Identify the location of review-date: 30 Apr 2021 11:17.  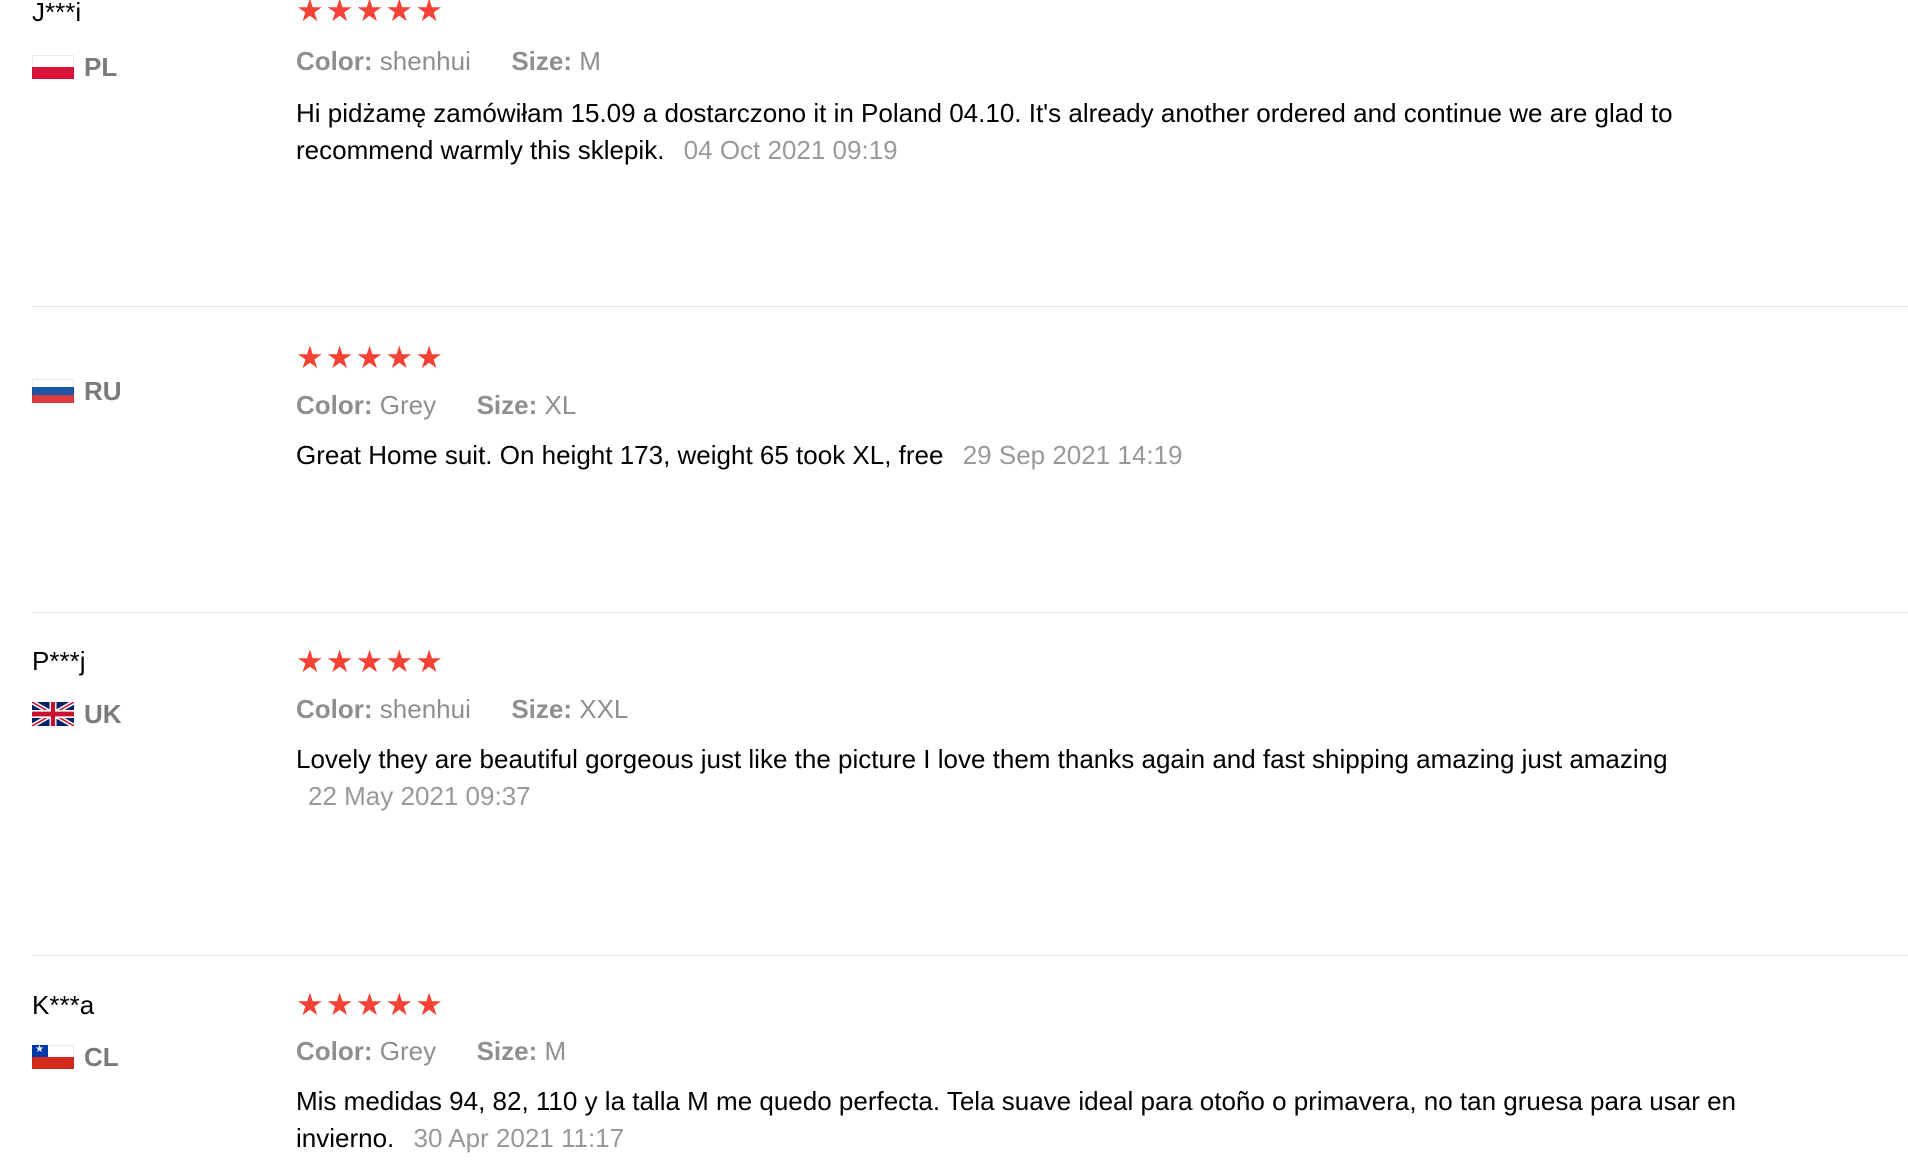
(519, 1138).